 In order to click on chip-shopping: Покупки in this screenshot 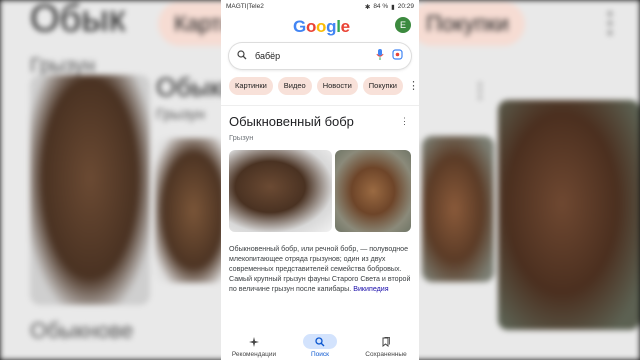, I will do `click(382, 86)`.